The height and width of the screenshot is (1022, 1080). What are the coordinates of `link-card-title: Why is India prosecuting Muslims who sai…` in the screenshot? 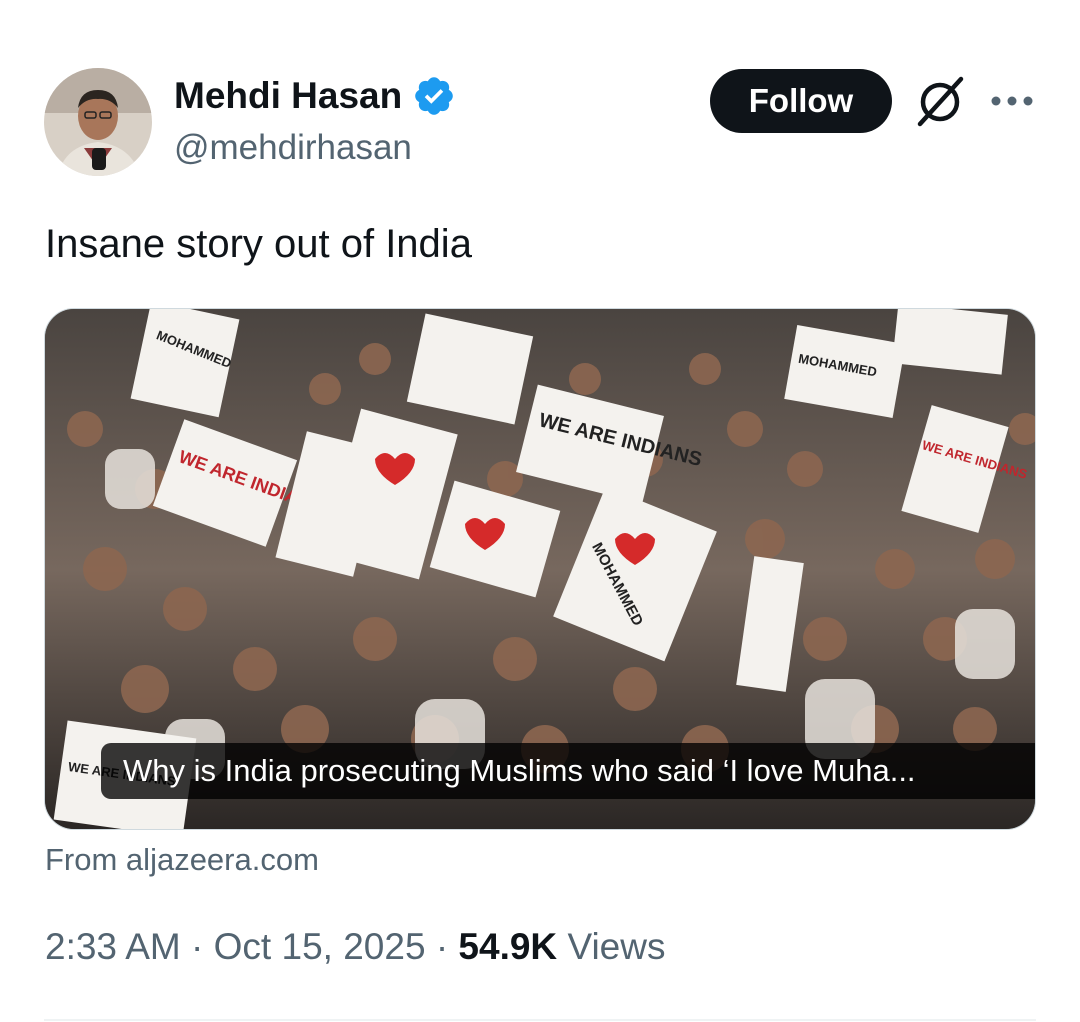 It's located at (568, 771).